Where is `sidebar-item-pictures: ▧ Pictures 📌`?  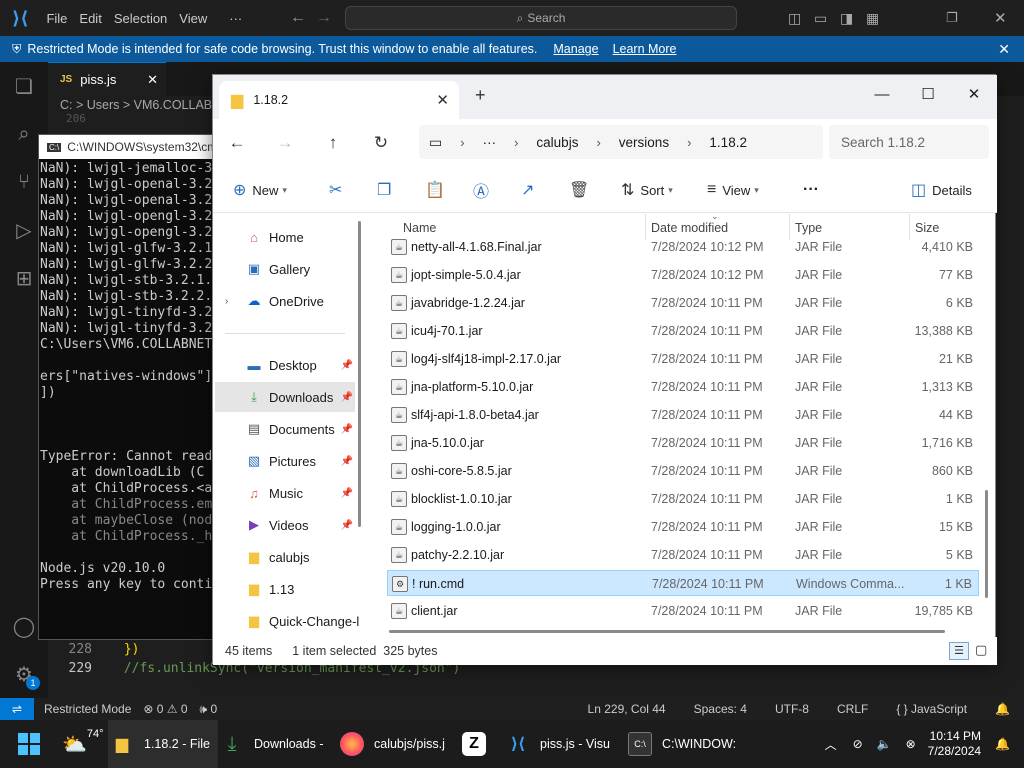 sidebar-item-pictures: ▧ Pictures 📌 is located at coordinates (285, 461).